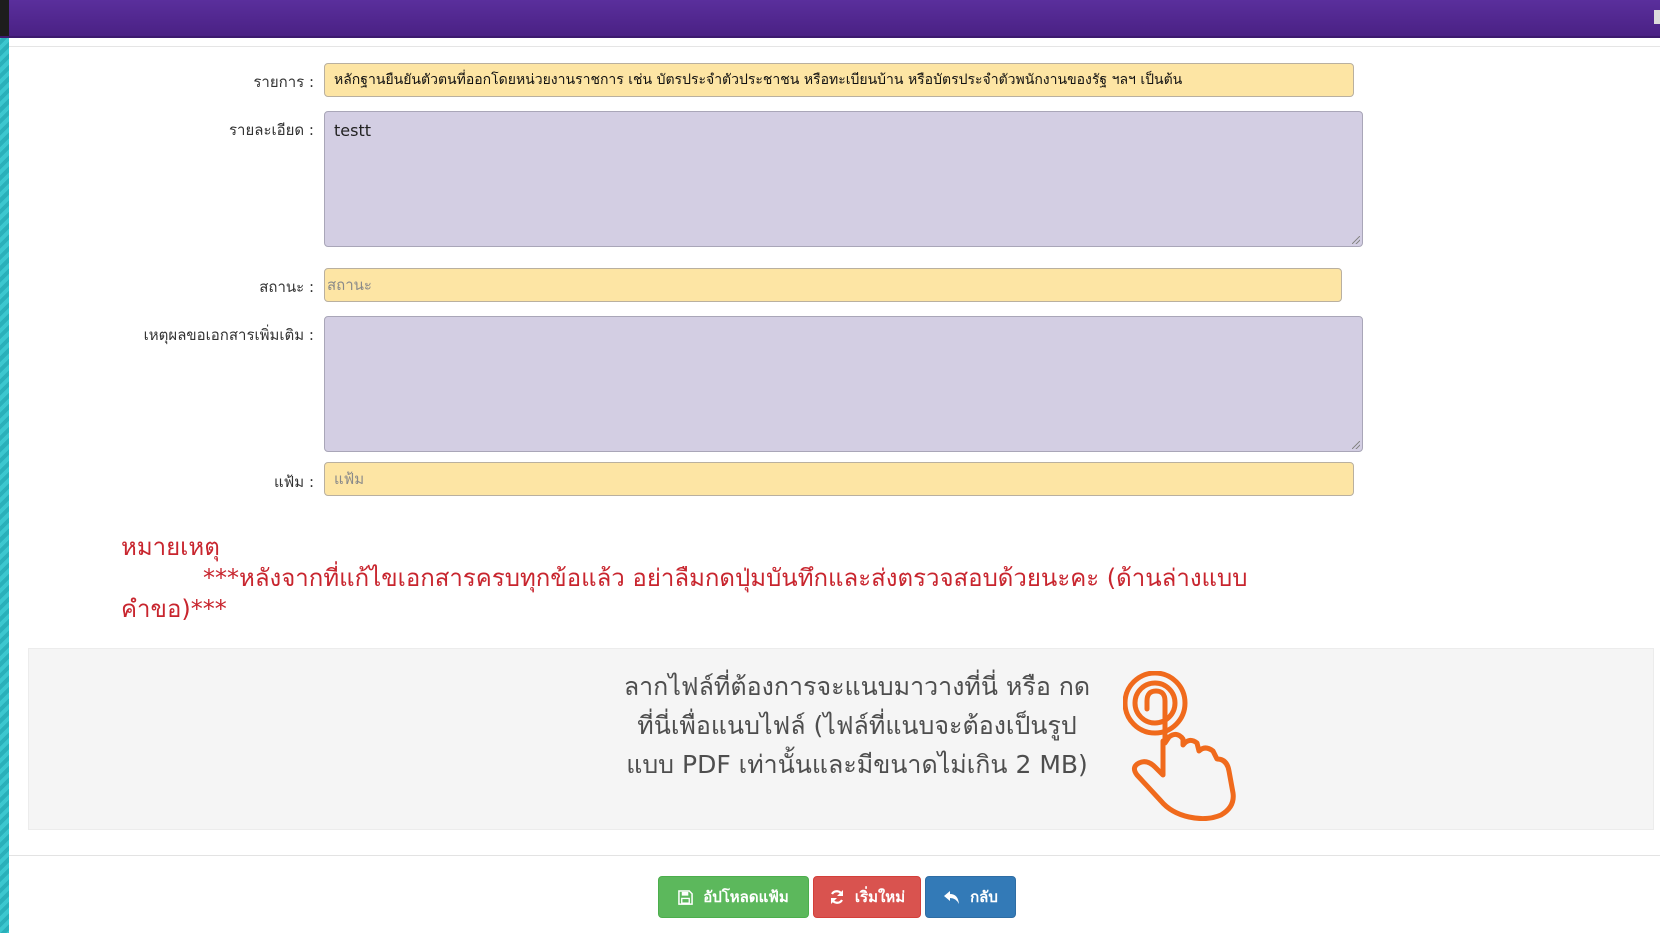 The image size is (1660, 933). Describe the element at coordinates (349, 285) in the screenshot. I see `status-placeholder: สถานะ` at that location.